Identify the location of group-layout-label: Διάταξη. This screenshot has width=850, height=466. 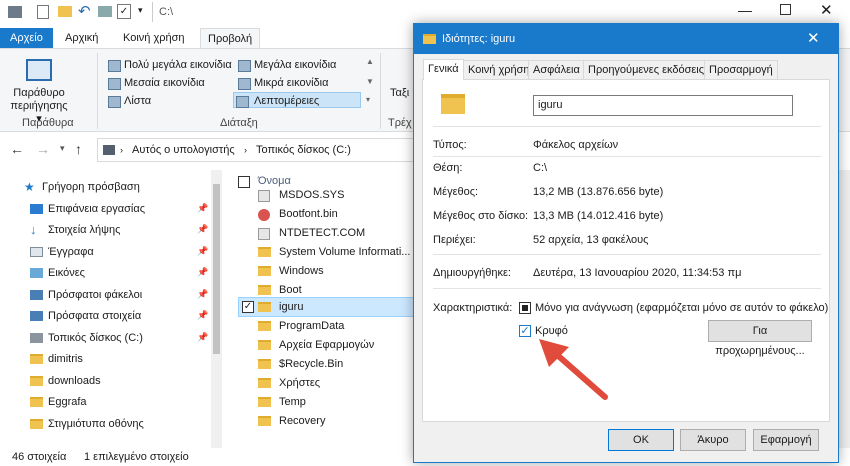
(239, 123).